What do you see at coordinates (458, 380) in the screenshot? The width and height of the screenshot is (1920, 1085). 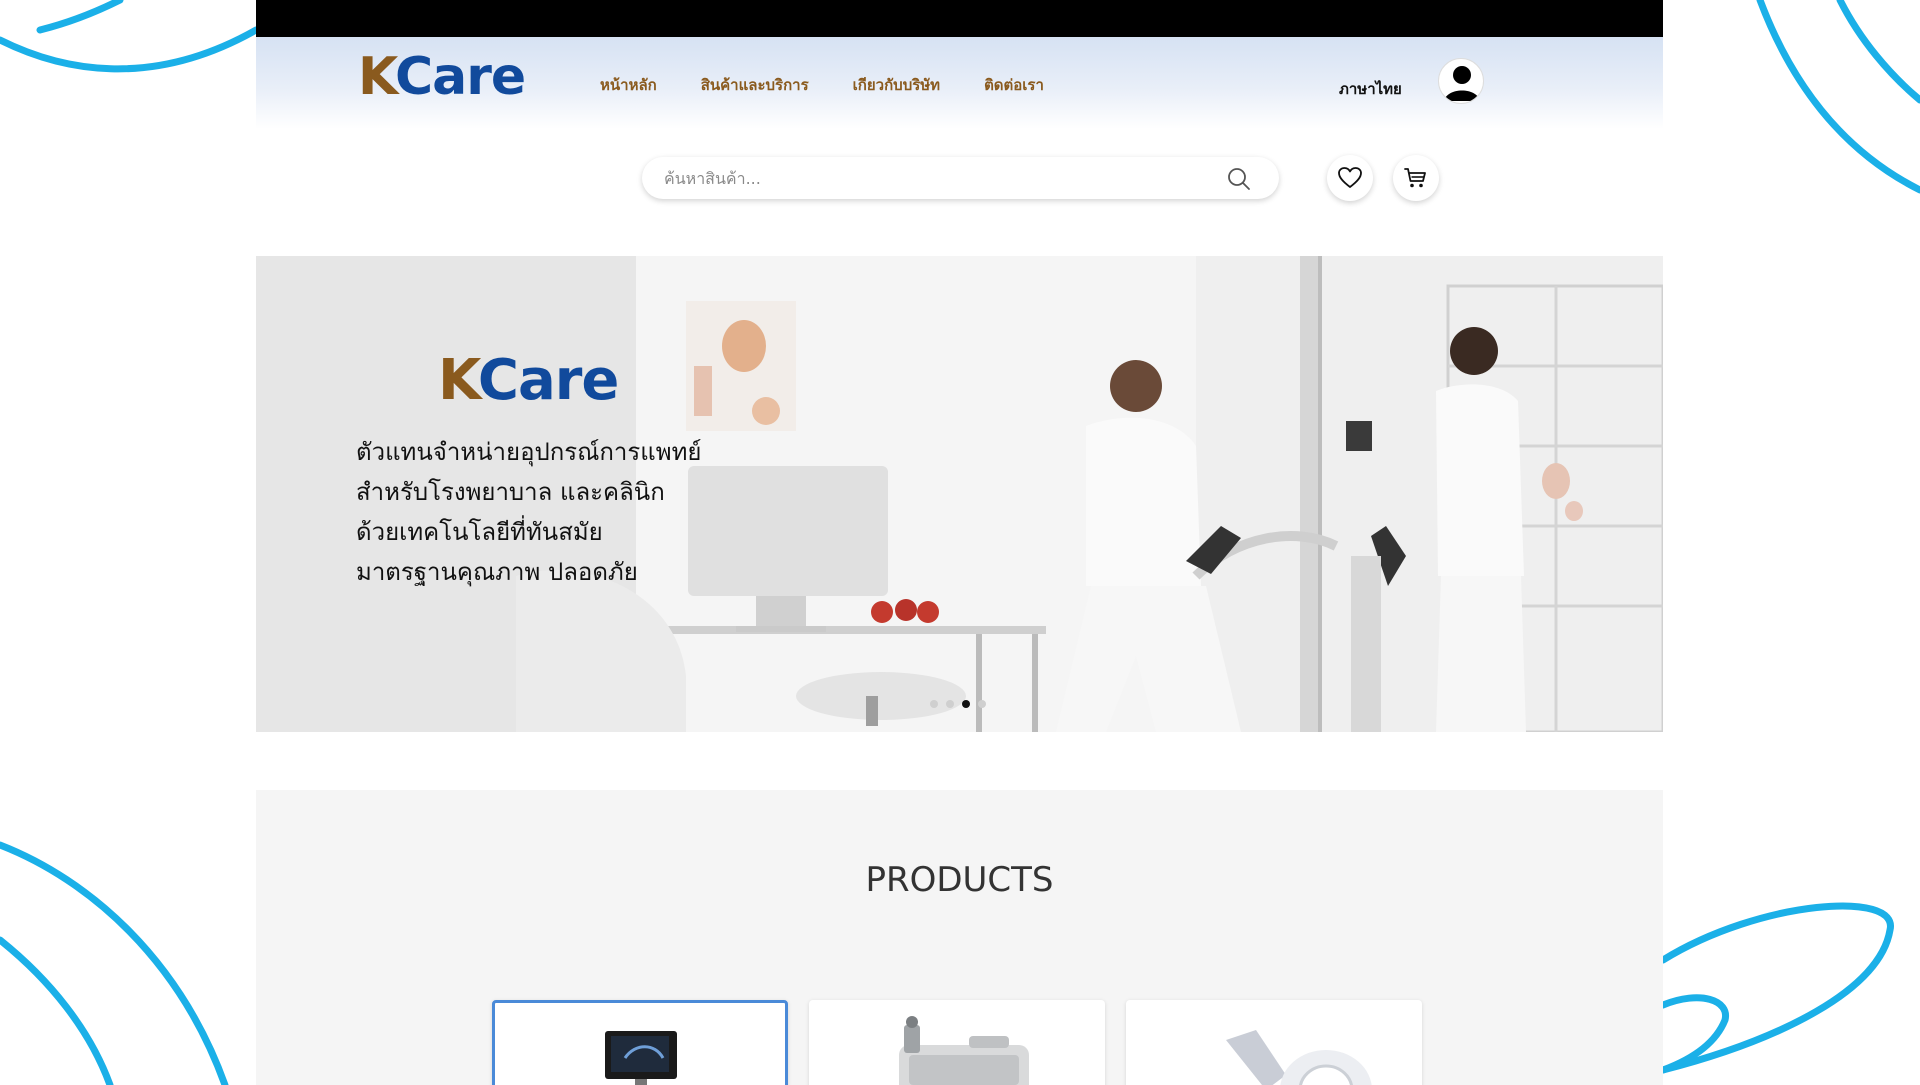 I see `hero-logo-k: K` at bounding box center [458, 380].